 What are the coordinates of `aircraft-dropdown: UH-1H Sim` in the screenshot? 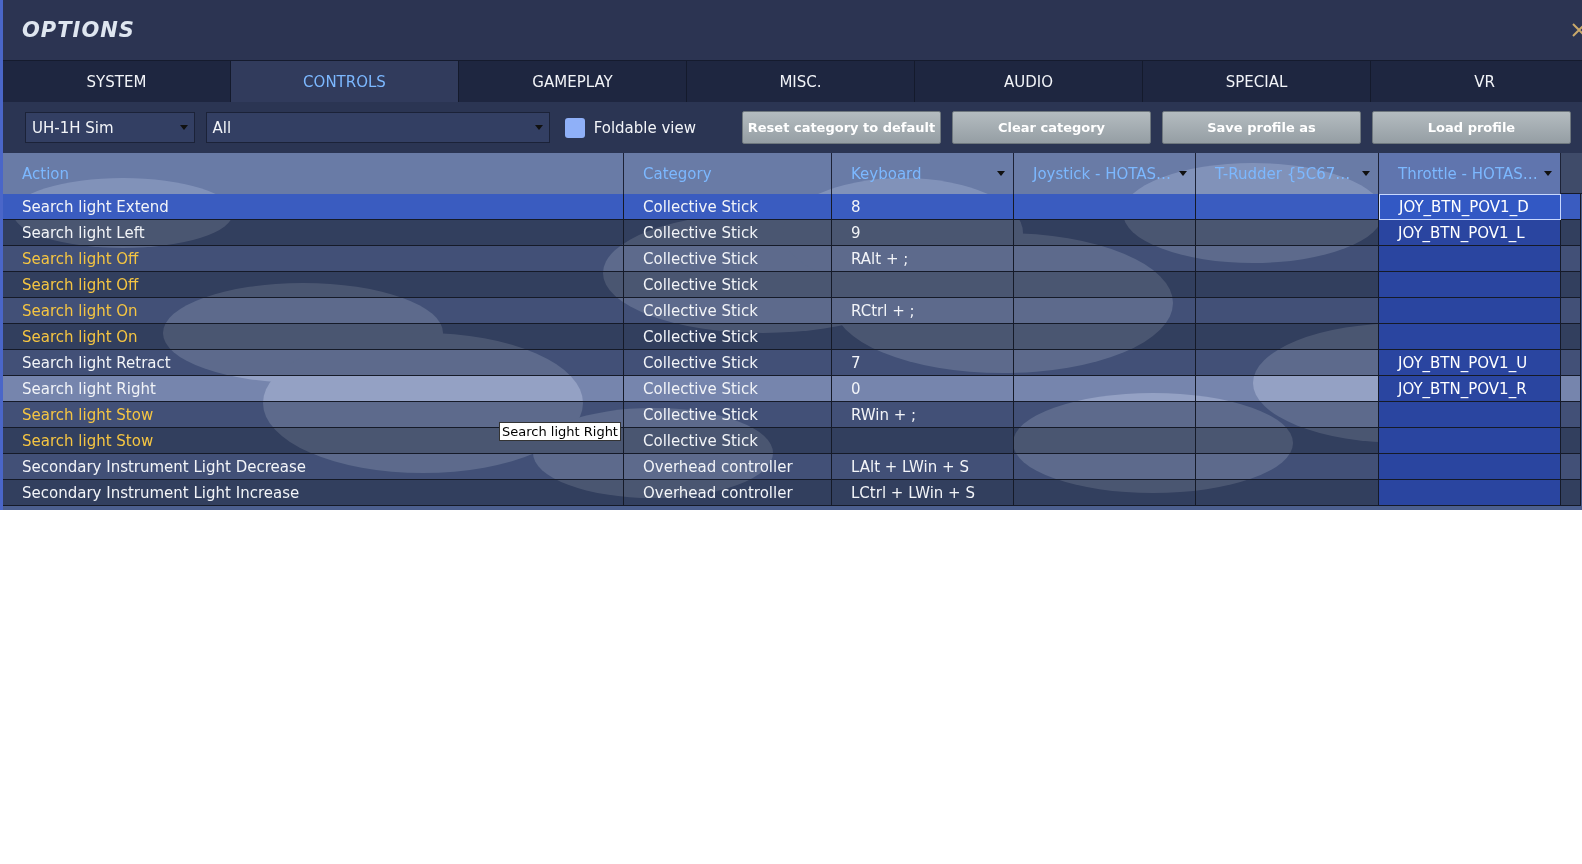 It's located at (110, 127).